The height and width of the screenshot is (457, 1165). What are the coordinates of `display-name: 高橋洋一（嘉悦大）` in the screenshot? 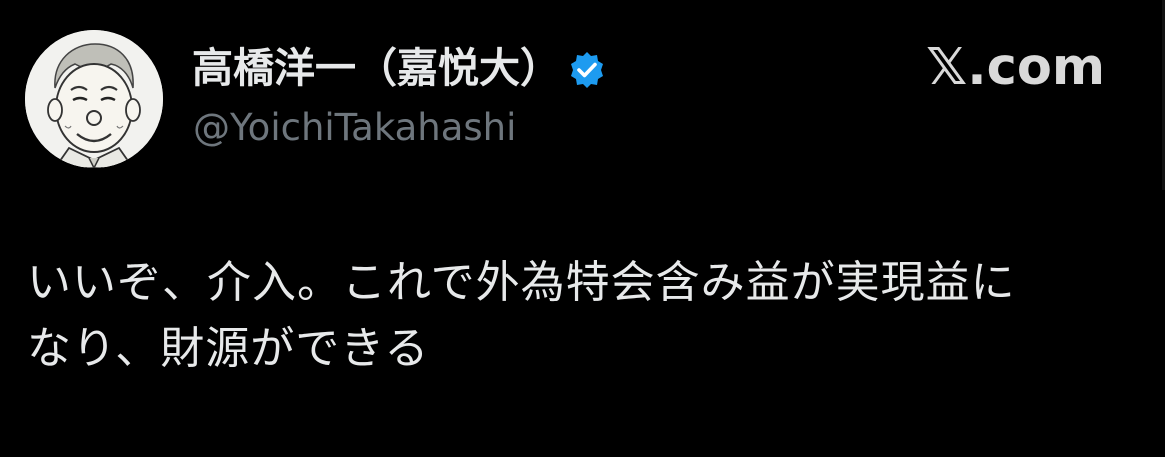 It's located at (376, 68).